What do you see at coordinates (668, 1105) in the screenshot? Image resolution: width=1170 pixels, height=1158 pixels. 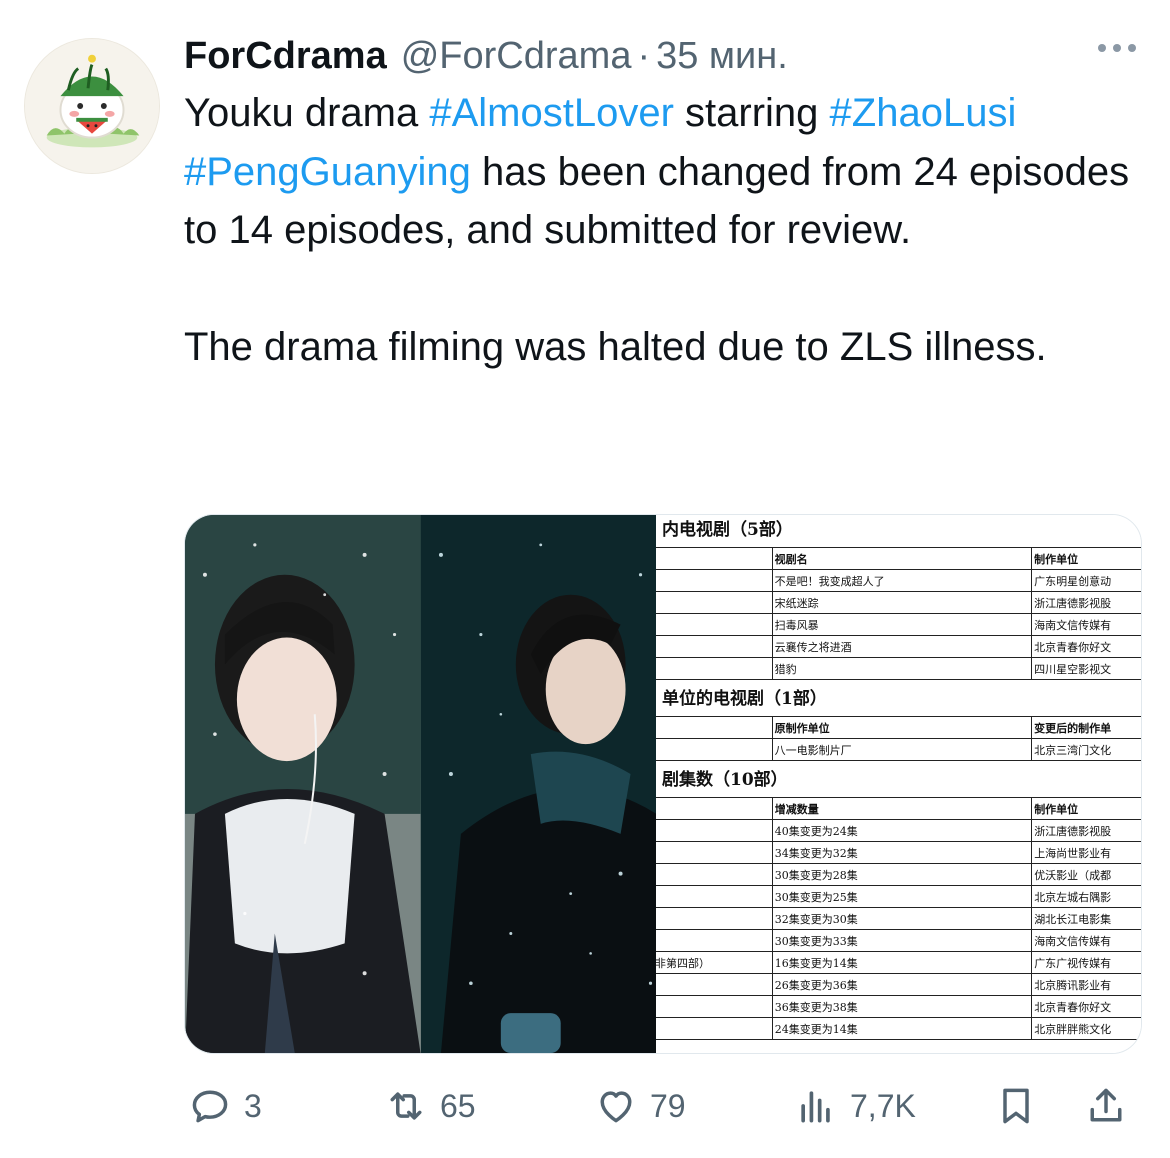 I see `like-count: 79` at bounding box center [668, 1105].